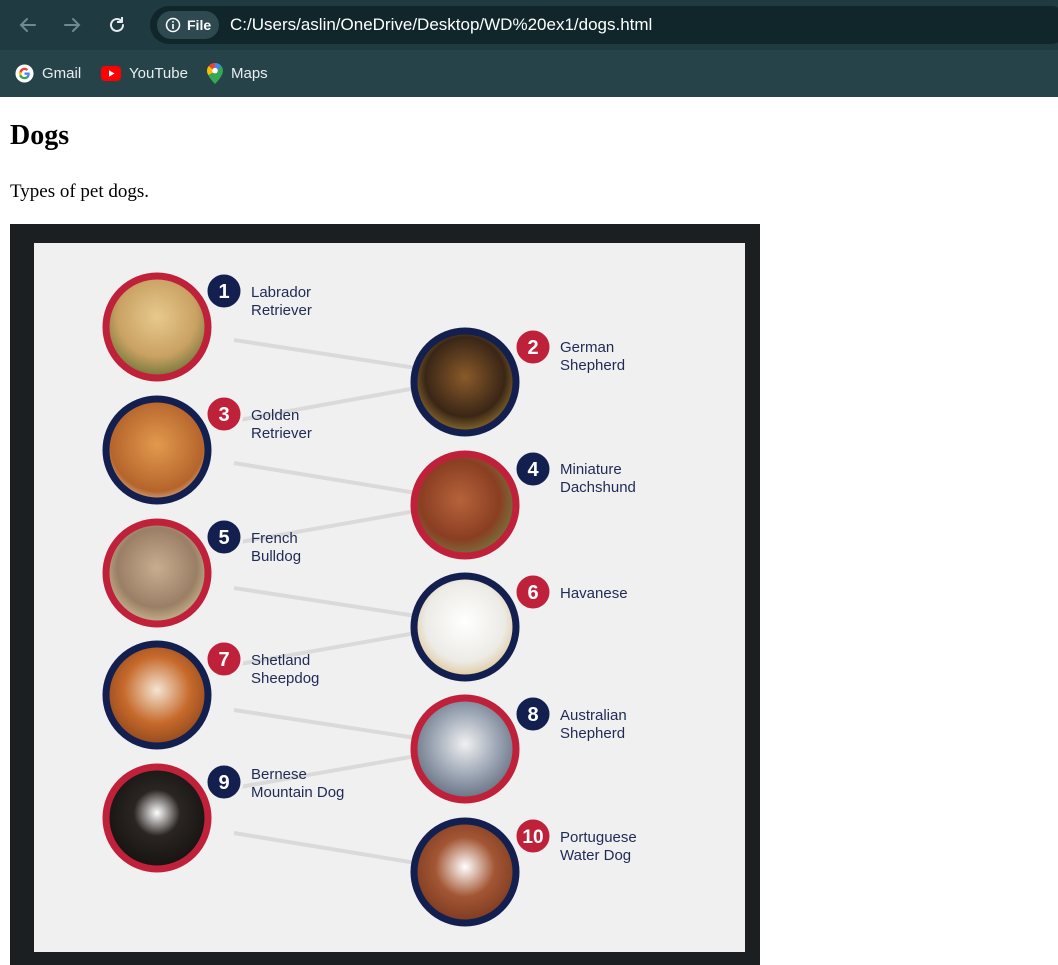 Image resolution: width=1058 pixels, height=965 pixels. What do you see at coordinates (274, 538) in the screenshot?
I see `breed-name-line1: French` at bounding box center [274, 538].